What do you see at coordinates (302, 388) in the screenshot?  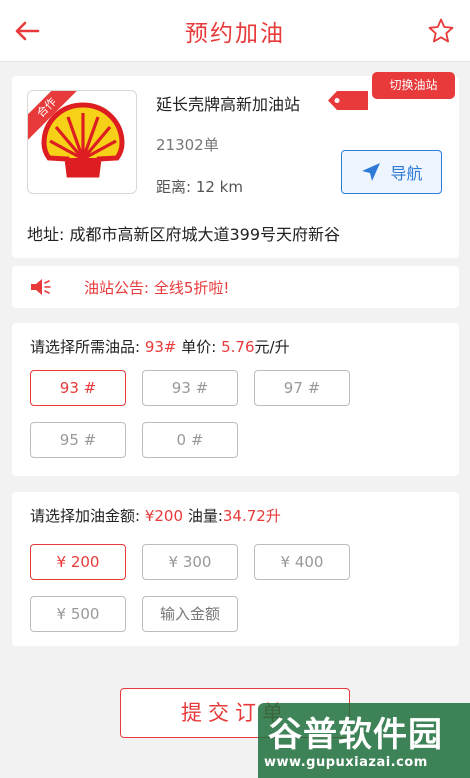 I see `fuel-option: 97 #` at bounding box center [302, 388].